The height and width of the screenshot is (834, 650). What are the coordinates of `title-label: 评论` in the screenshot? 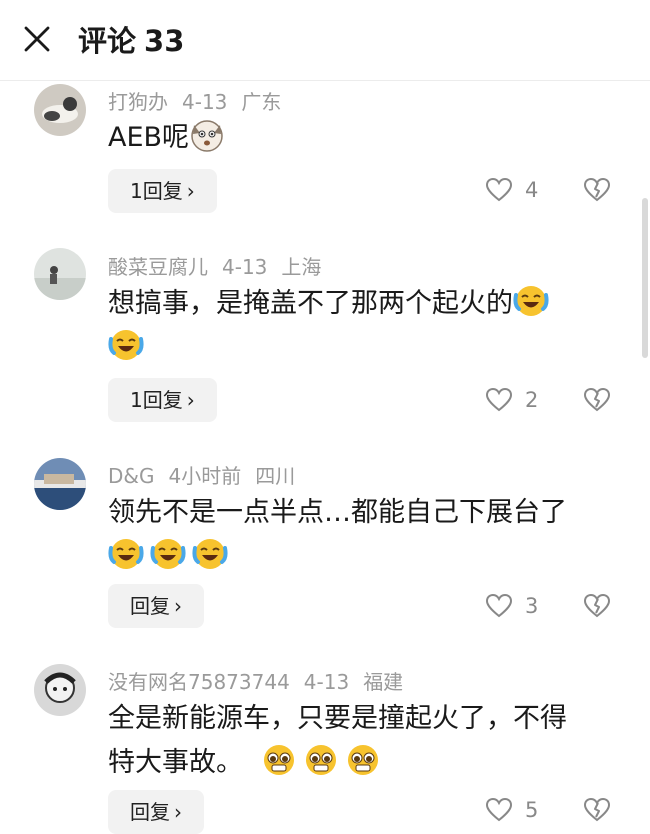 It's located at (107, 41).